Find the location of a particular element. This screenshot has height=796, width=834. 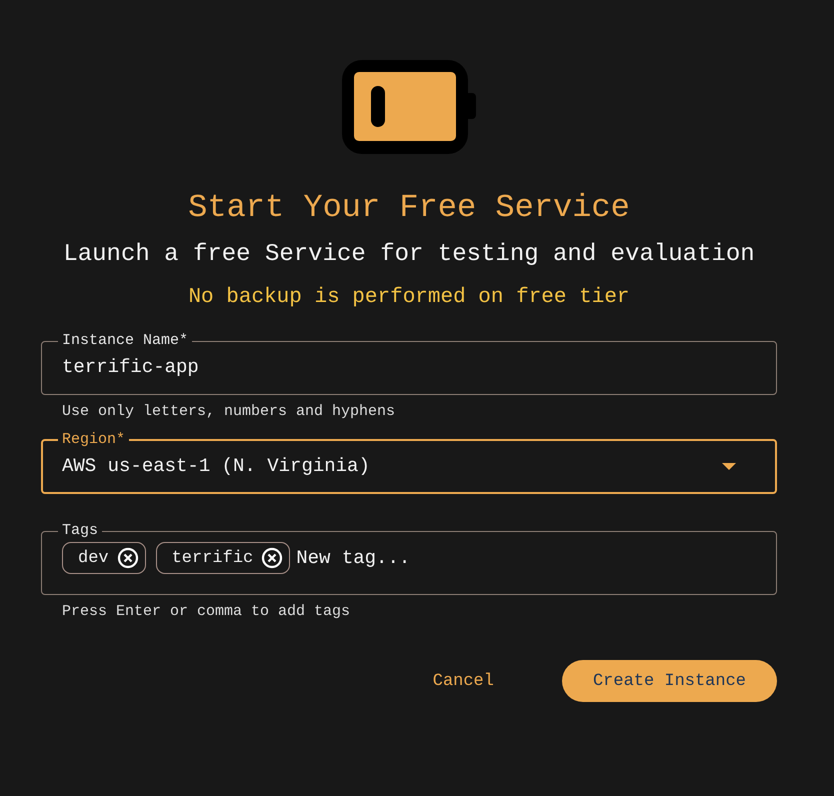

name-field: Instance Name* terrific-app is located at coordinates (409, 363).